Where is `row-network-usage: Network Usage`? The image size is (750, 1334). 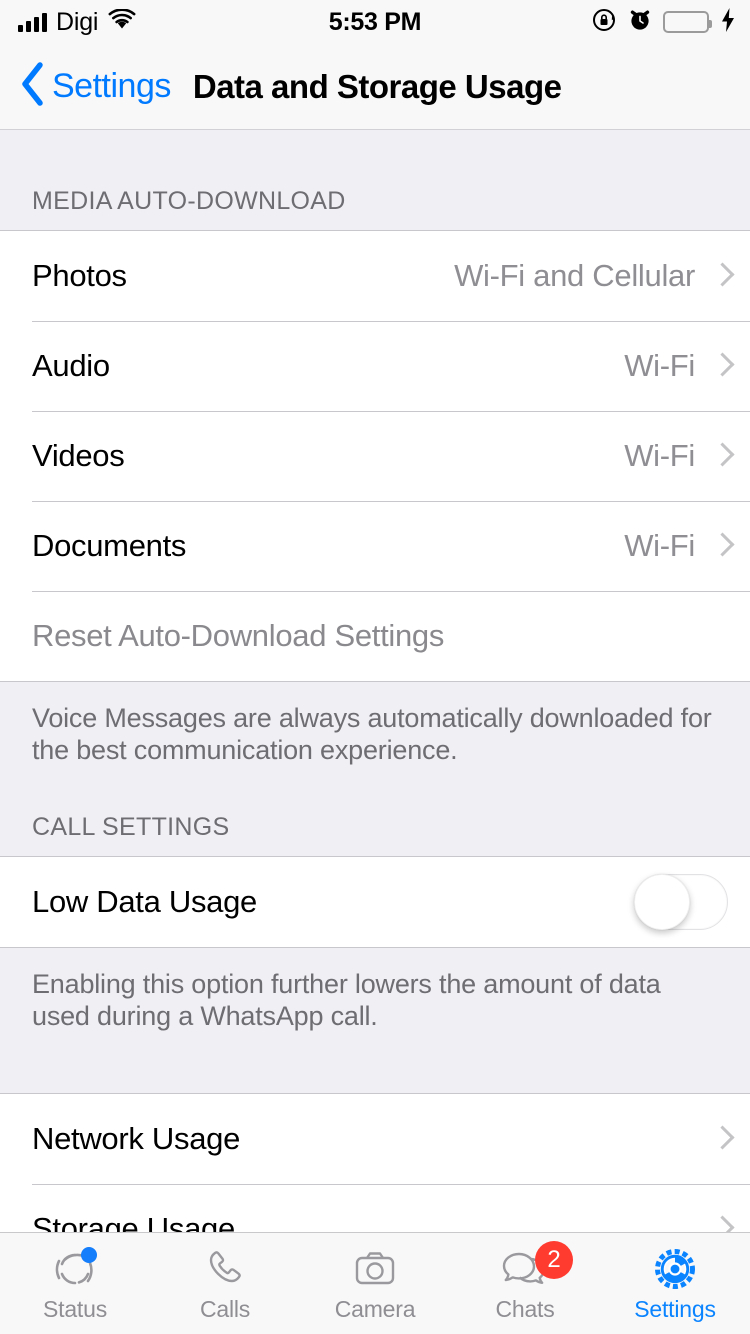 row-network-usage: Network Usage is located at coordinates (375, 1138).